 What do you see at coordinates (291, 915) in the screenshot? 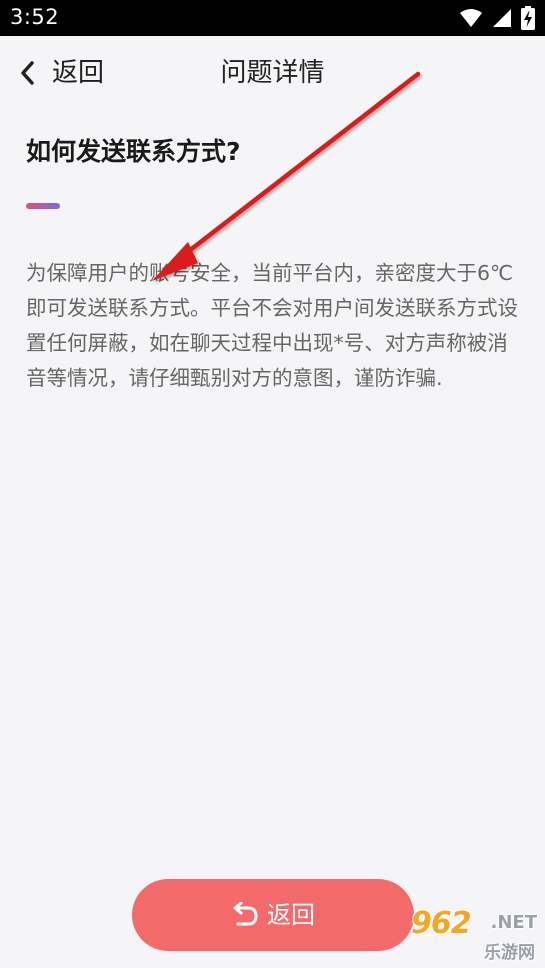
I see `bottom-back-button-label: 返回` at bounding box center [291, 915].